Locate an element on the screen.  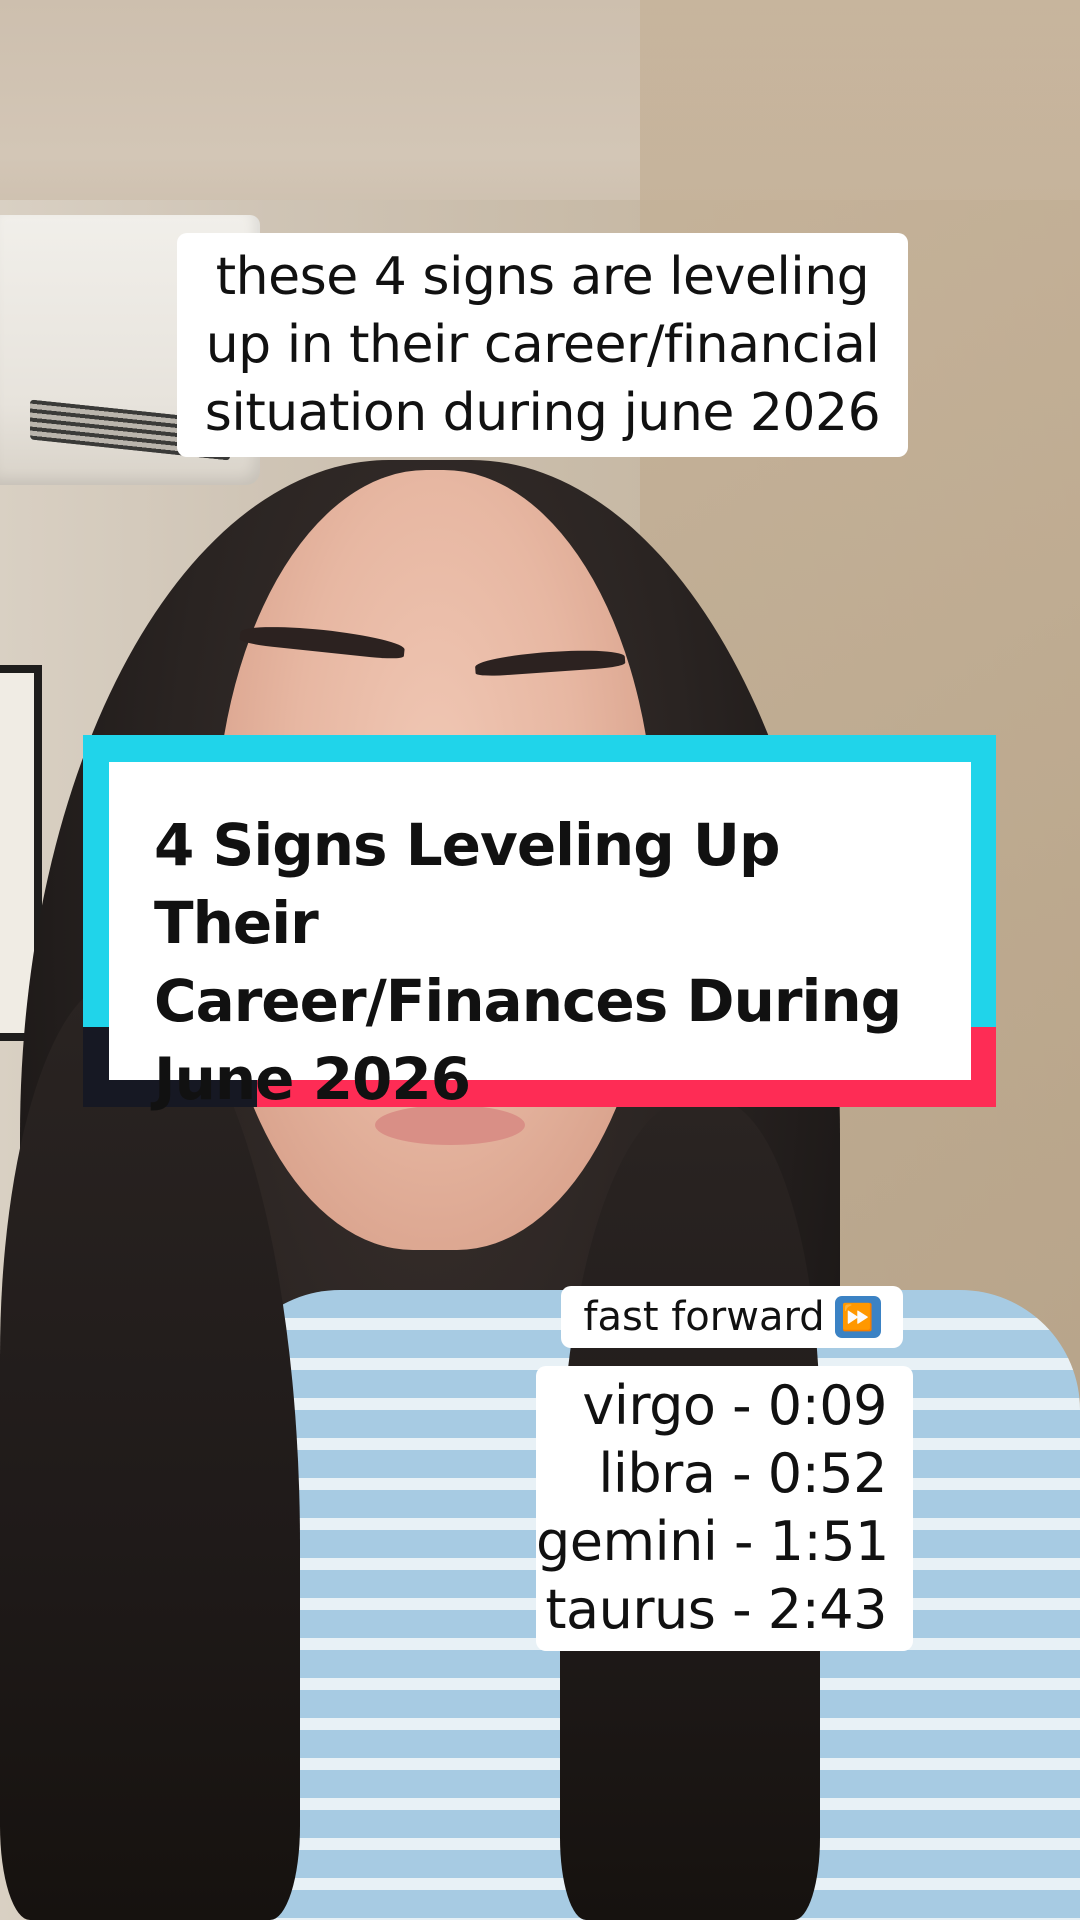
caption-line: these 4 signs are leveling is located at coordinates (542, 277).